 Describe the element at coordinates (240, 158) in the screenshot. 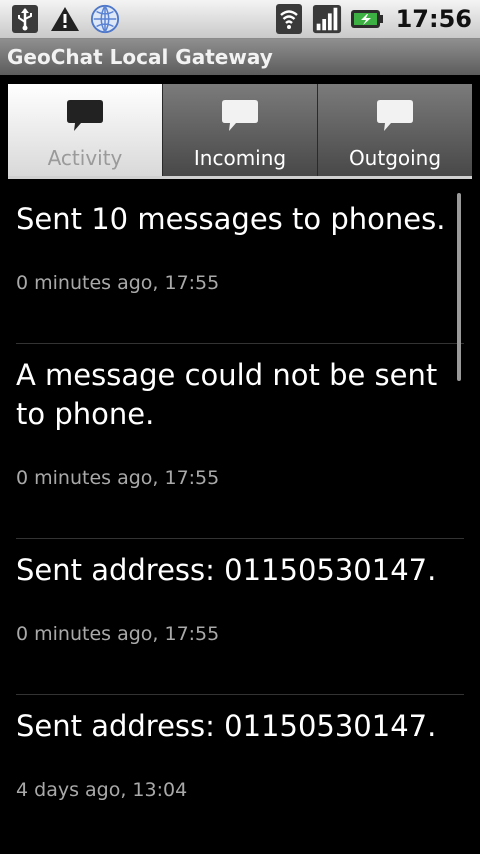

I see `tab-label: Incoming` at that location.